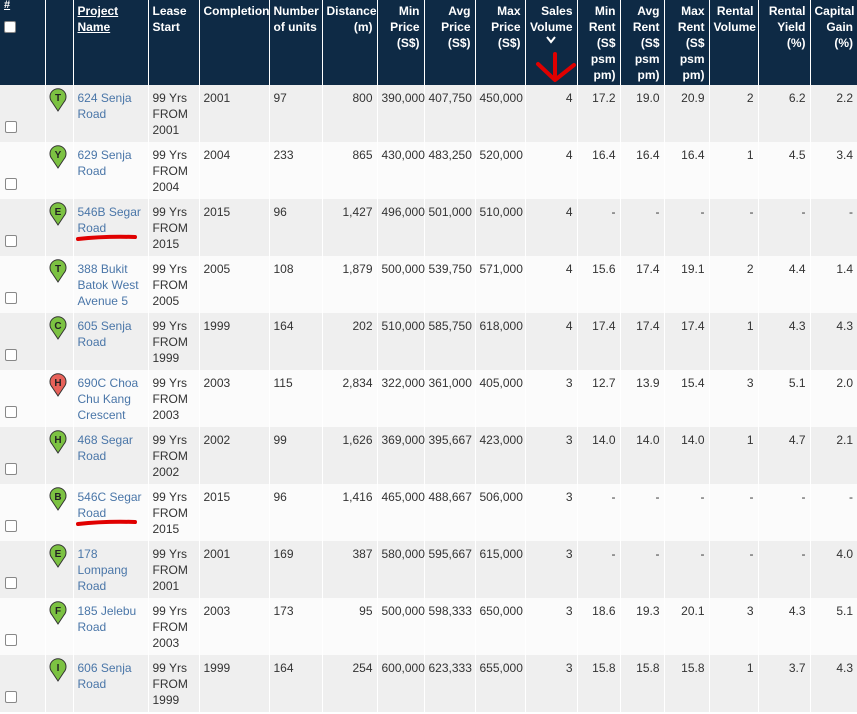 This screenshot has width=857, height=714. Describe the element at coordinates (296, 626) in the screenshot. I see `units-cell: 173` at that location.